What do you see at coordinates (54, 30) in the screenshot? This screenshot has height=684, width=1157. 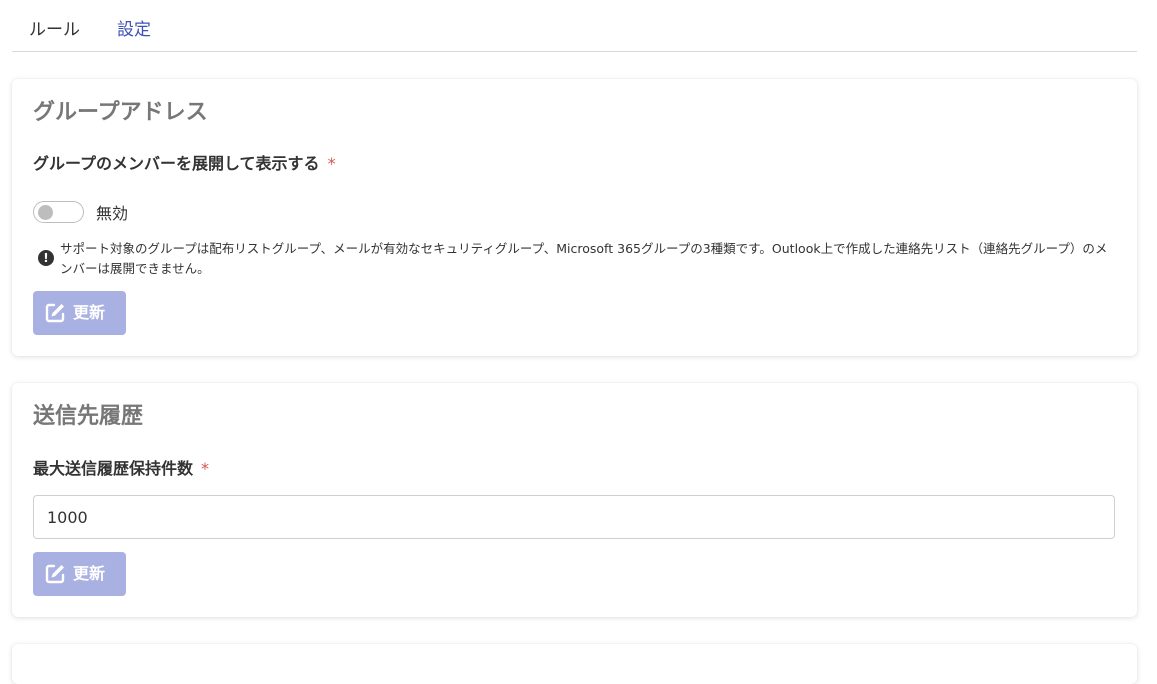 I see `tab-rules: ルール` at bounding box center [54, 30].